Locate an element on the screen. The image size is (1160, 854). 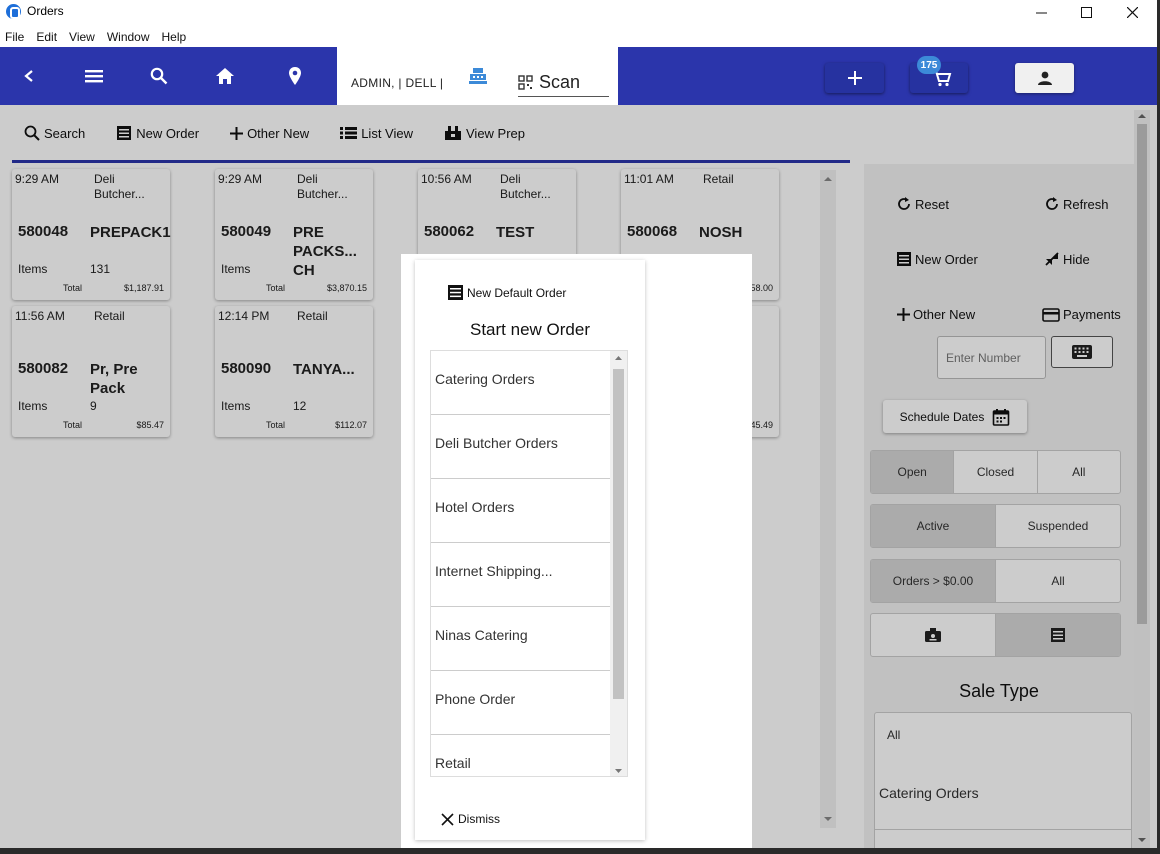
minimize-icon is located at coordinates (1041, 12).